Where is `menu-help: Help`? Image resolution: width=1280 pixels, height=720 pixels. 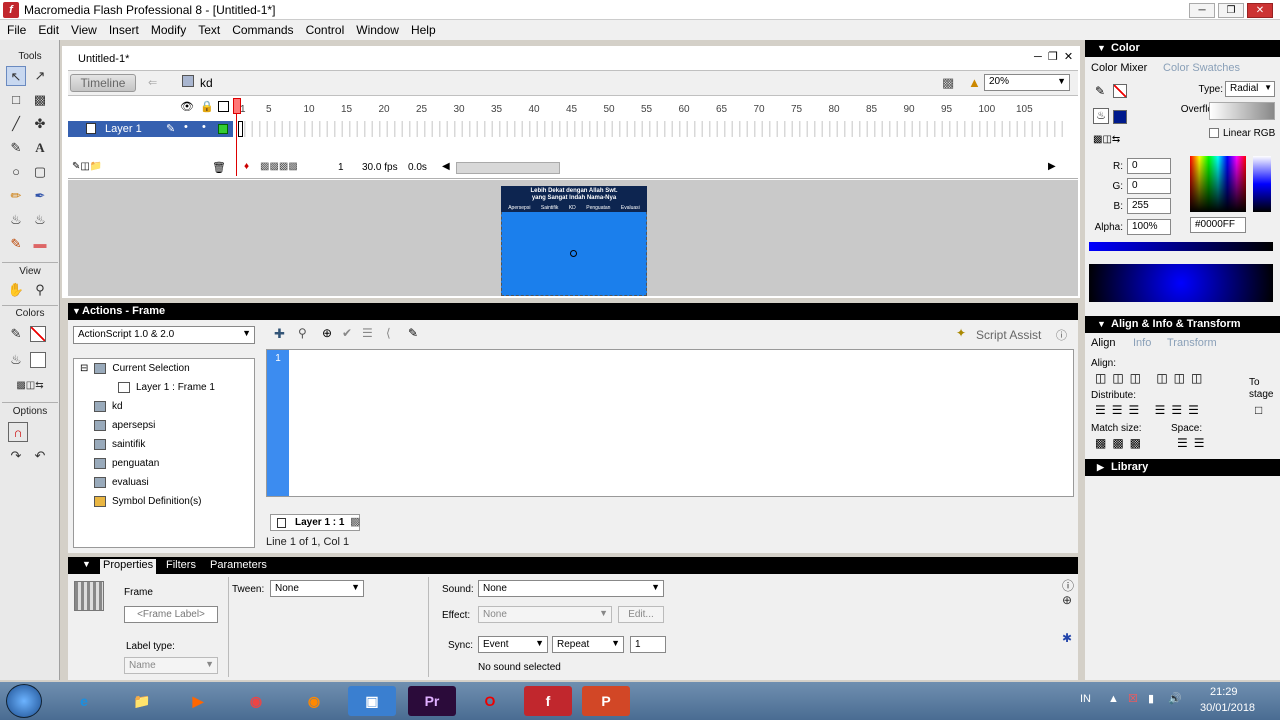 menu-help: Help is located at coordinates (422, 28).